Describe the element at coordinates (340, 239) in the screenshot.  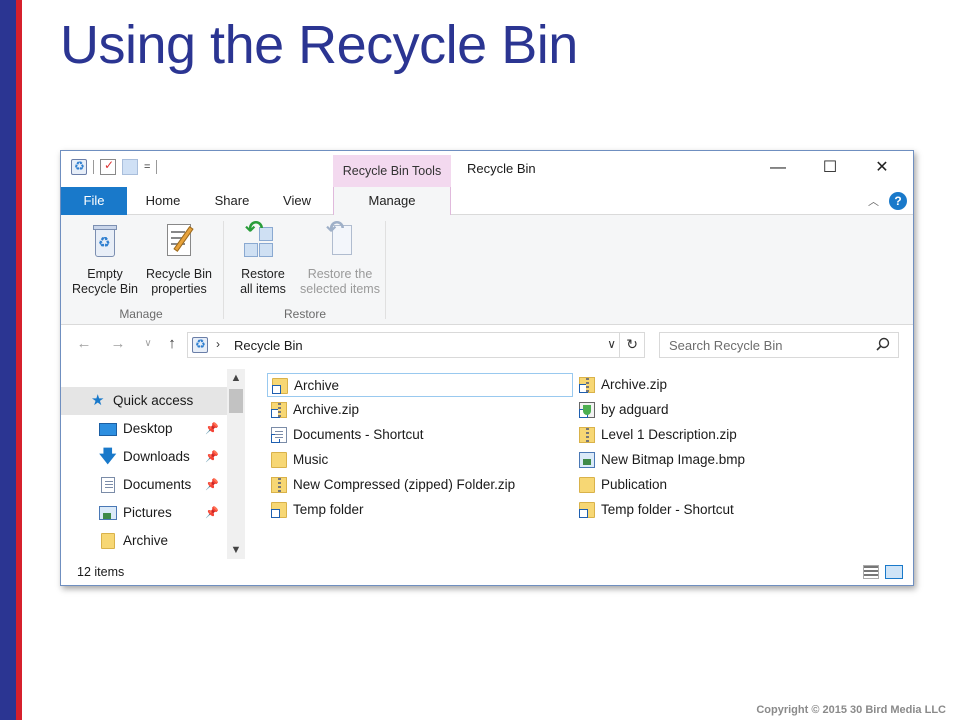
I see `restore-selected-icon: ↶` at that location.